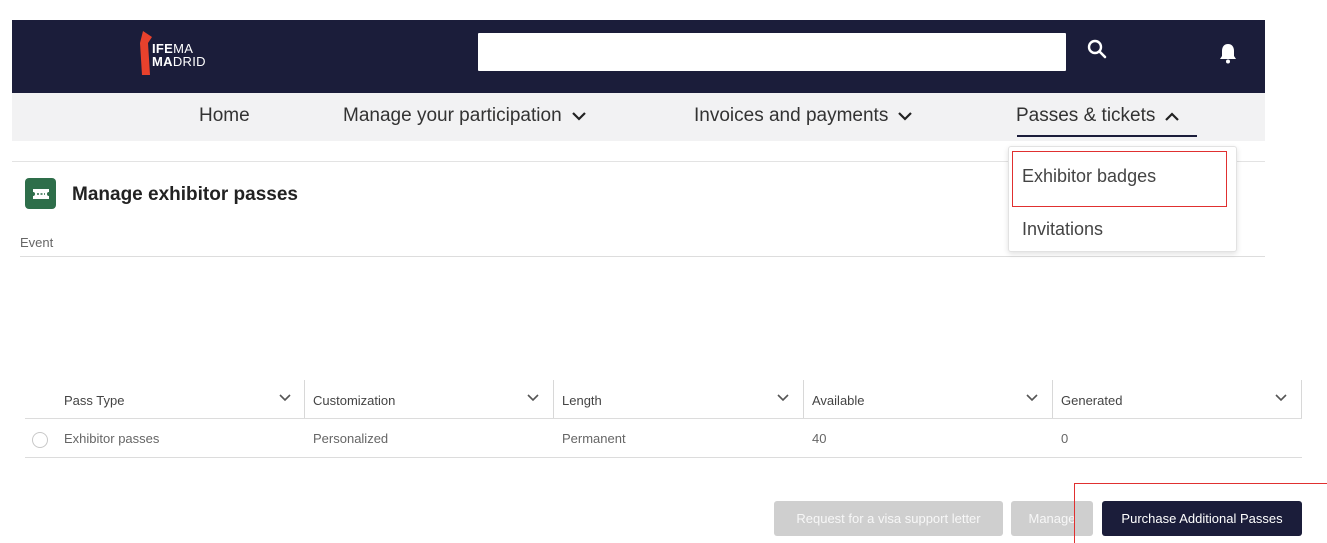 The height and width of the screenshot is (543, 1327). I want to click on ifema-madrid-logo: IFEMA MADRID, so click(185, 56).